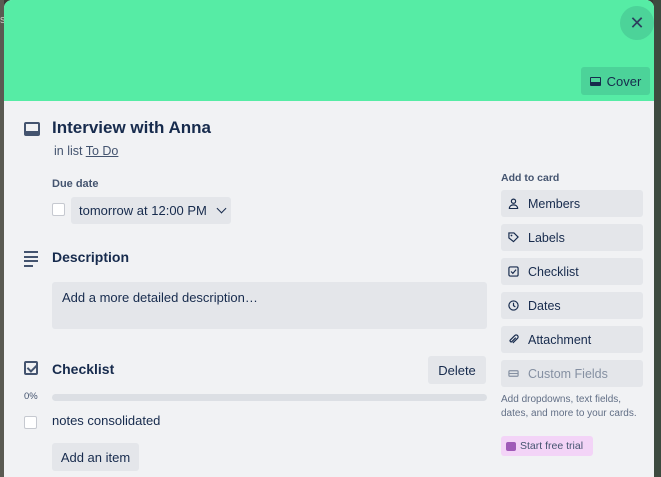 Image resolution: width=661 pixels, height=477 pixels. Describe the element at coordinates (554, 203) in the screenshot. I see `members-label: Members` at that location.